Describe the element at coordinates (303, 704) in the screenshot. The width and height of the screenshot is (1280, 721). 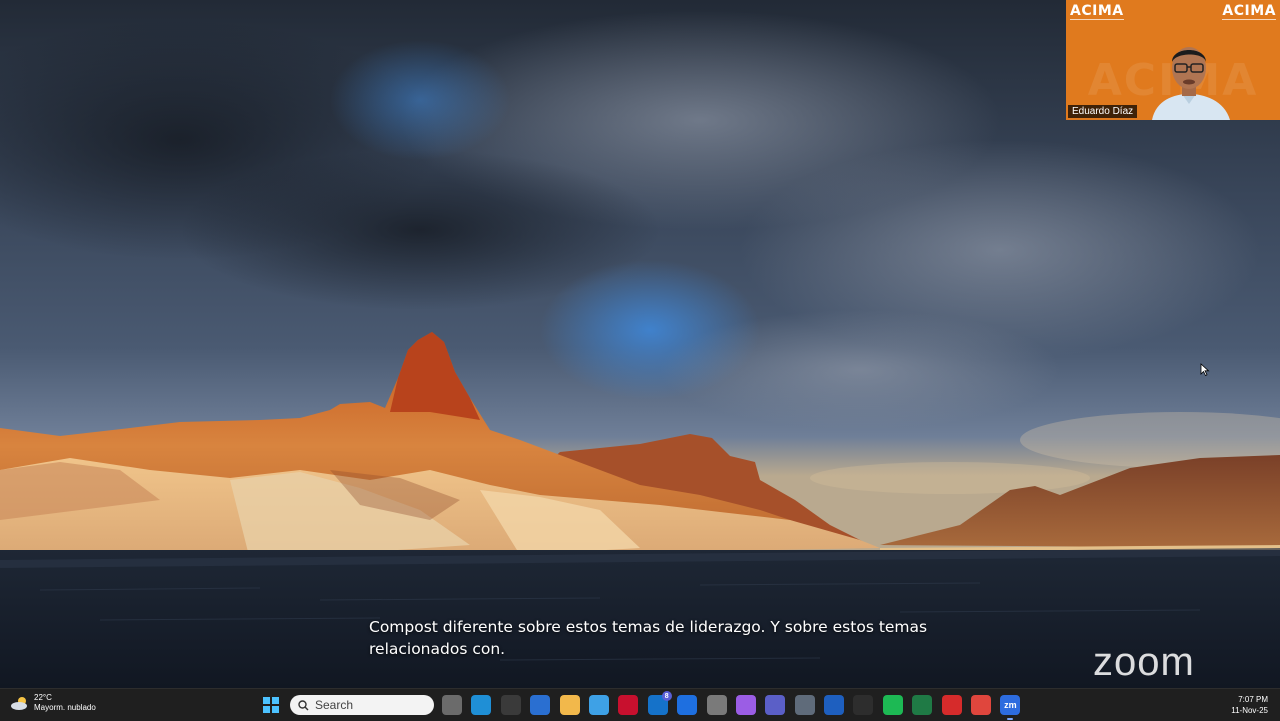
I see `search-icon` at that location.